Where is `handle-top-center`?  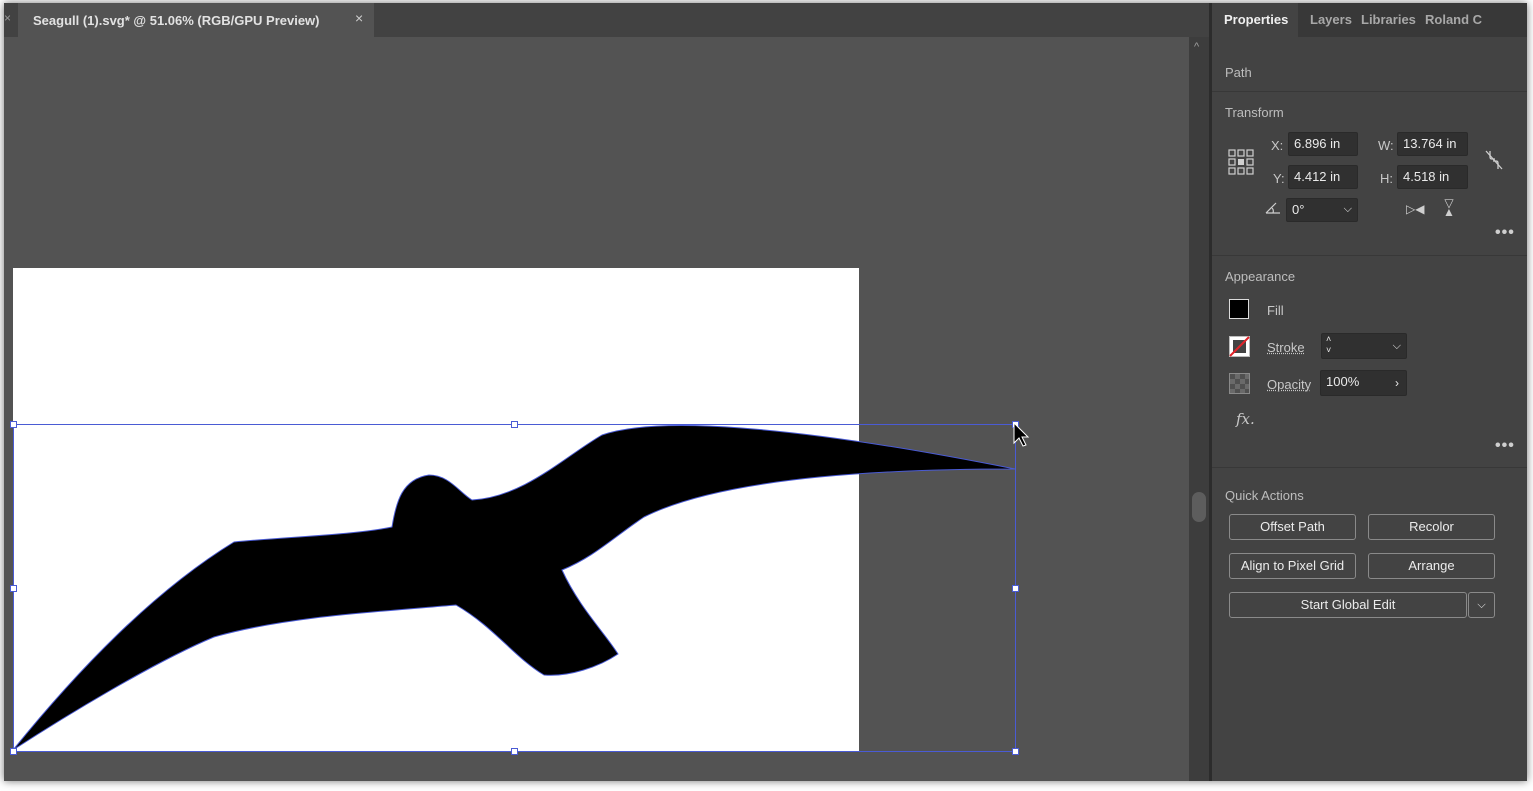
handle-top-center is located at coordinates (514, 424).